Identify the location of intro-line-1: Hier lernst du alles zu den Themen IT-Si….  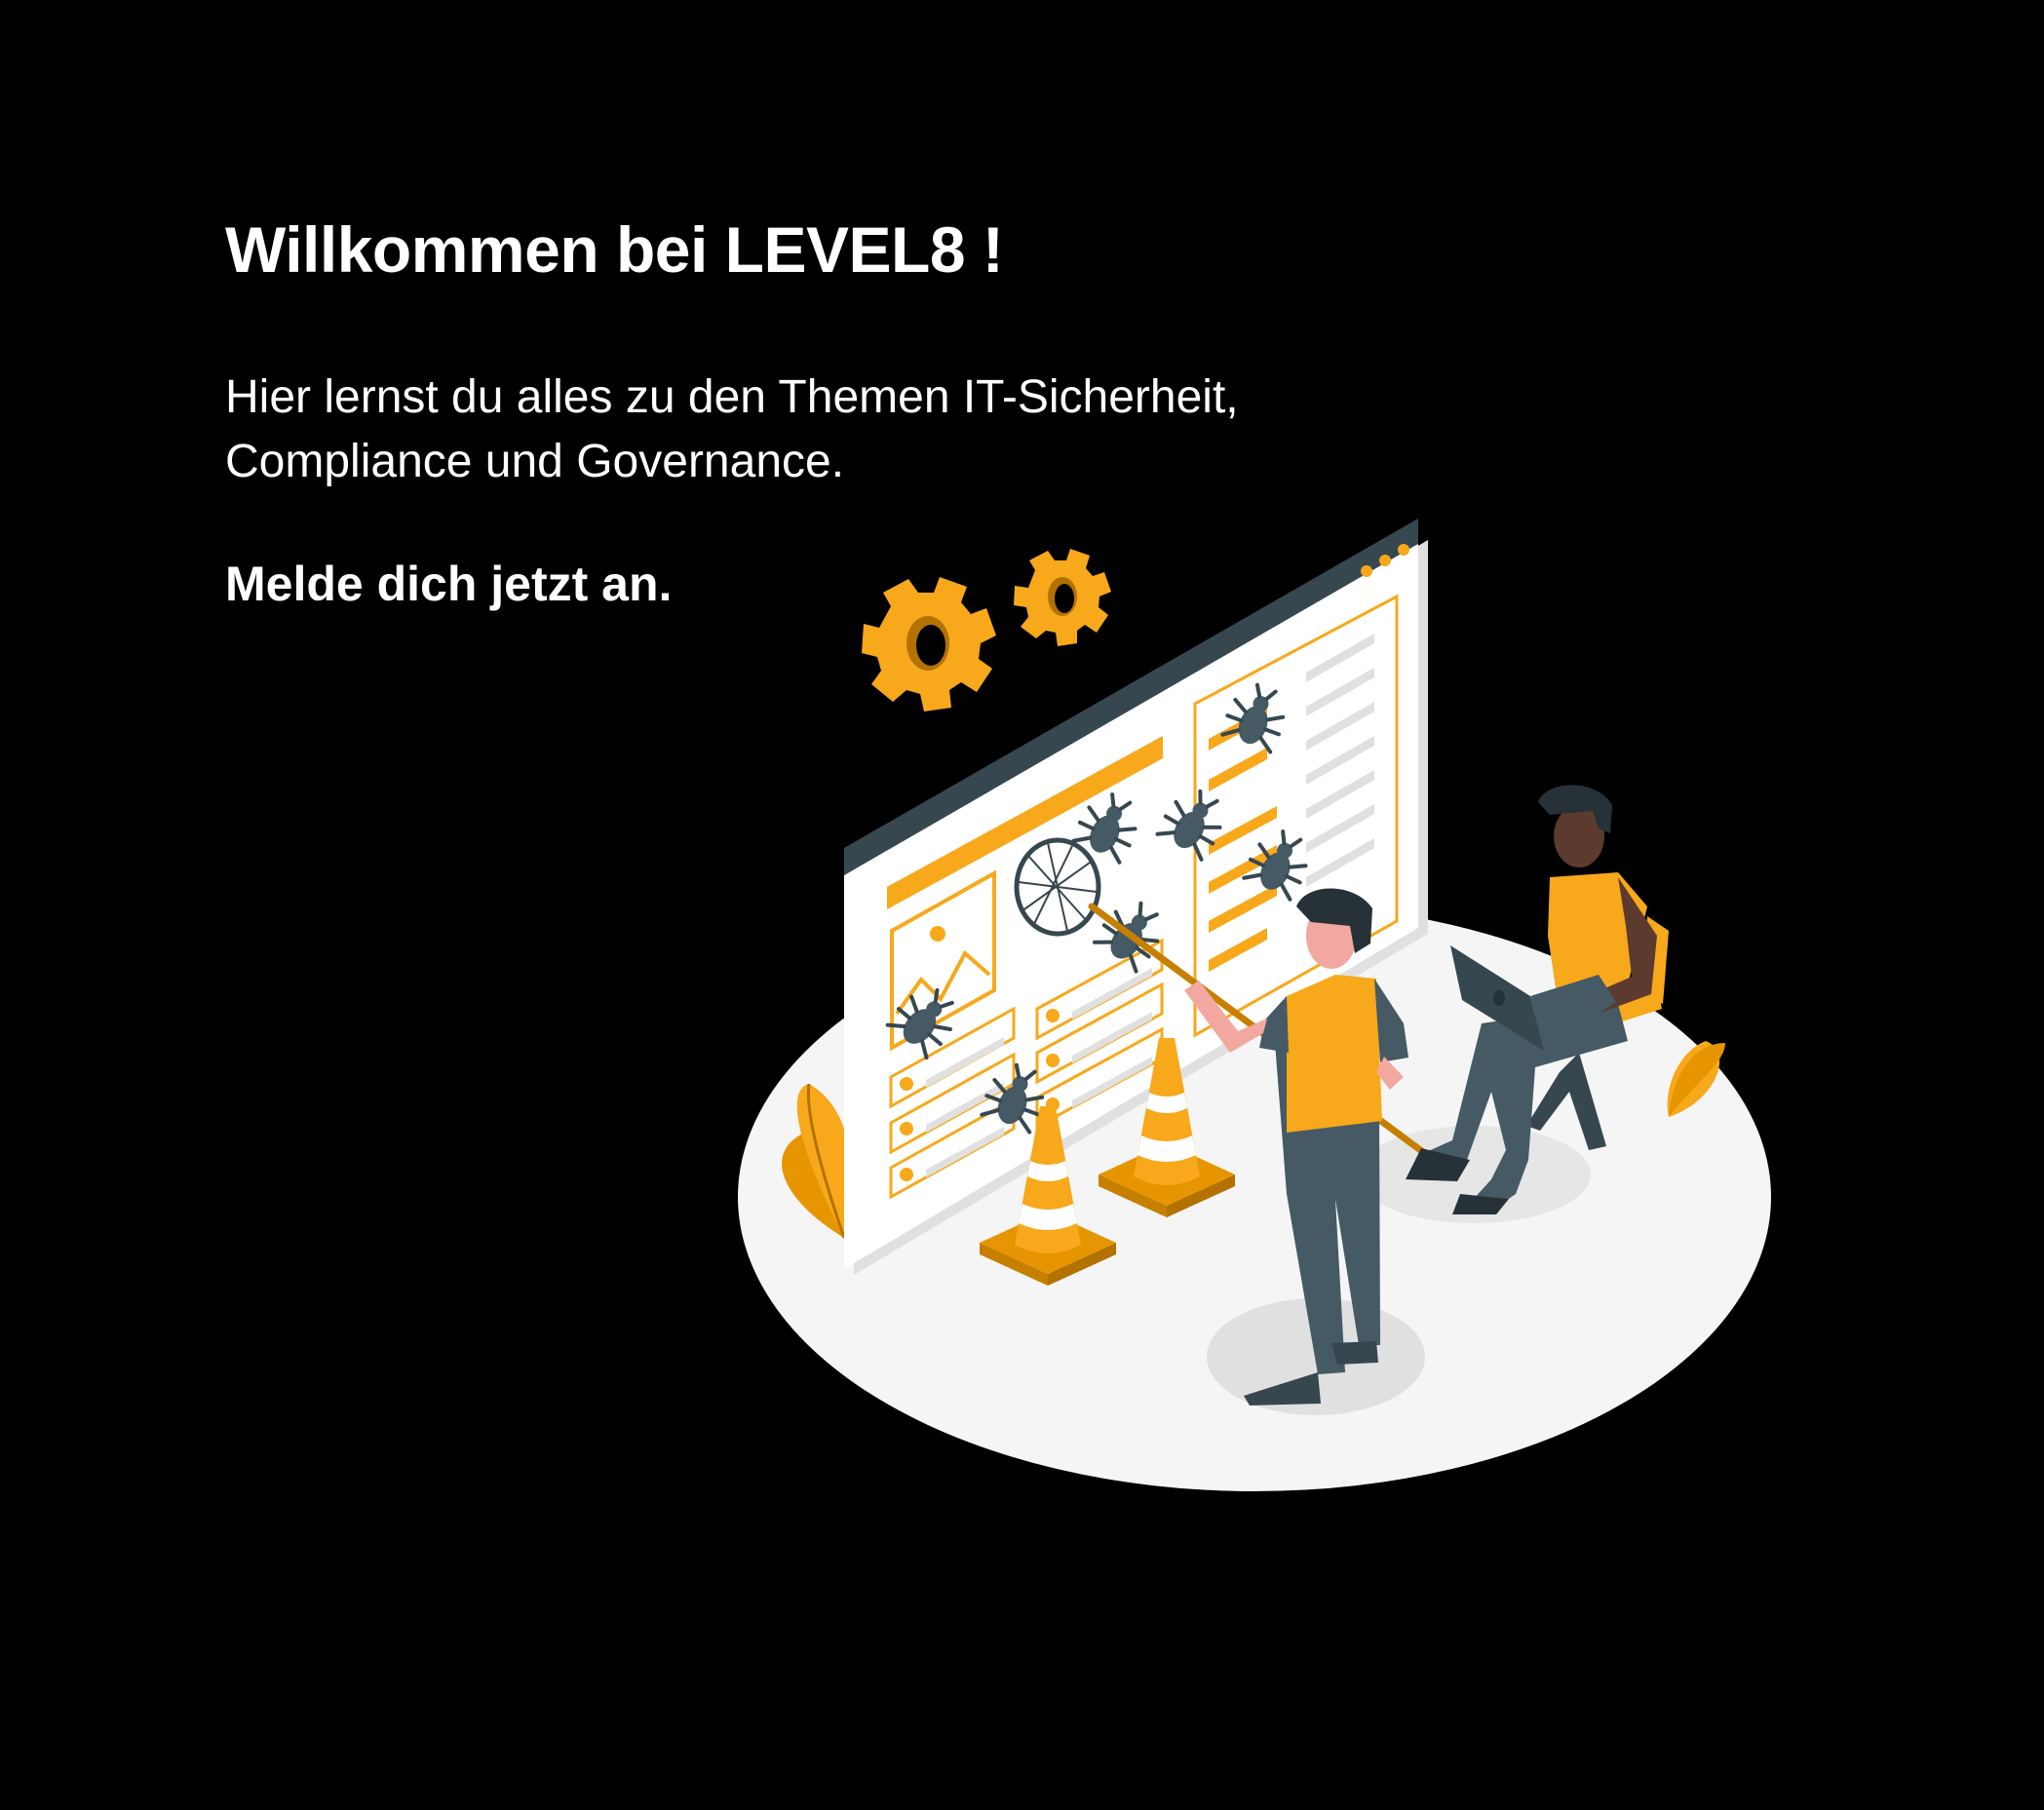
(732, 397).